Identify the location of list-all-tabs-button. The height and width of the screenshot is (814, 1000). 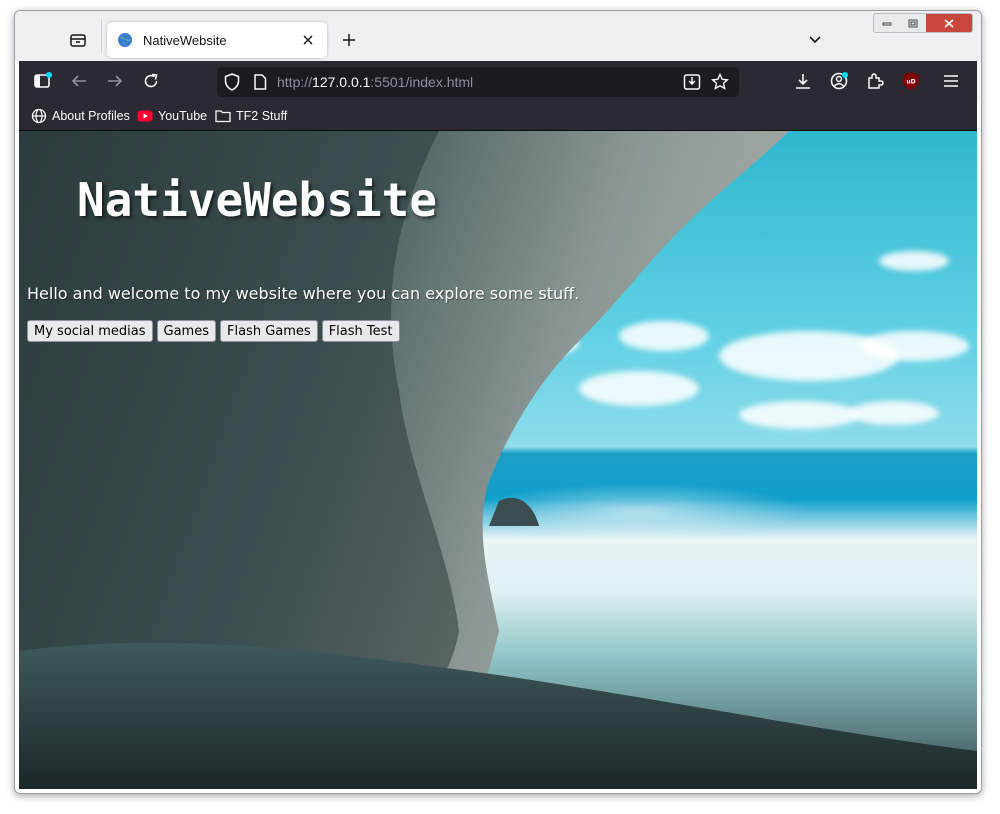
(815, 40).